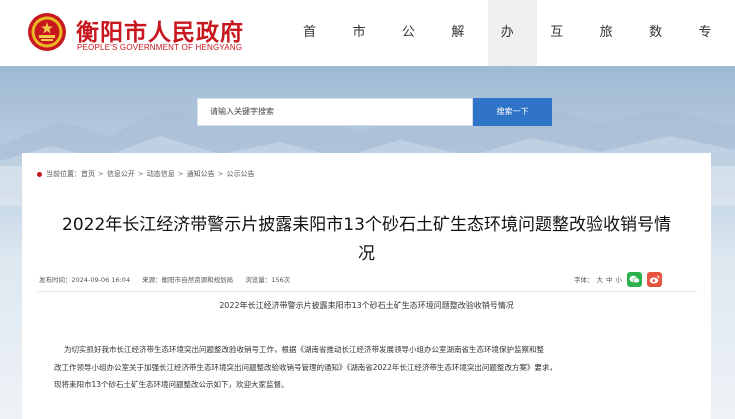 Image resolution: width=735 pixels, height=419 pixels. What do you see at coordinates (121, 174) in the screenshot?
I see `breadcrumb-info-open: 信息公开` at bounding box center [121, 174].